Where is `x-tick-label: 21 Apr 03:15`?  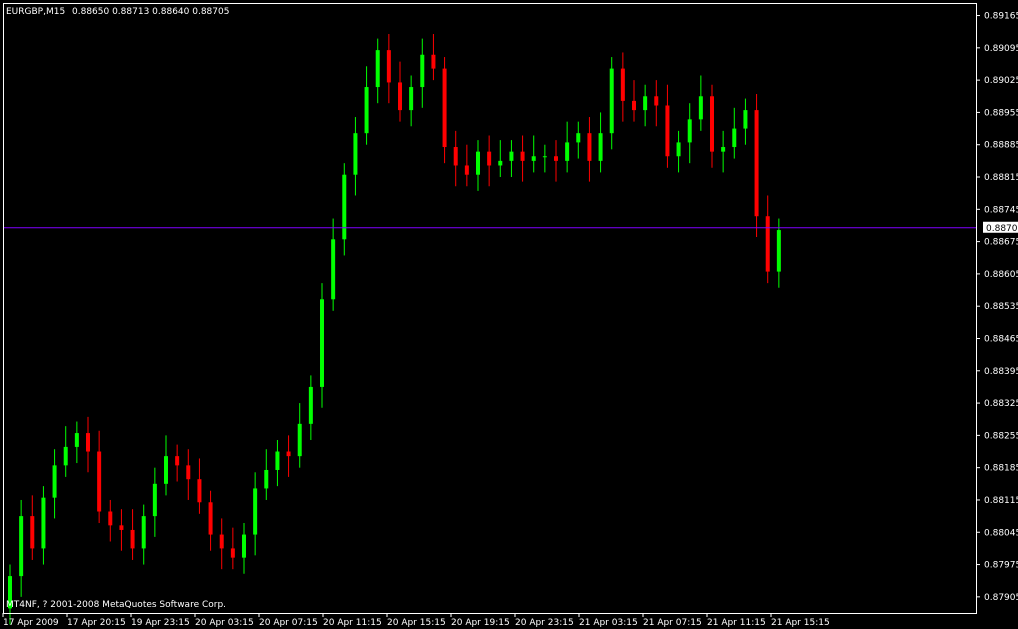
x-tick-label: 21 Apr 03:15 is located at coordinates (608, 623).